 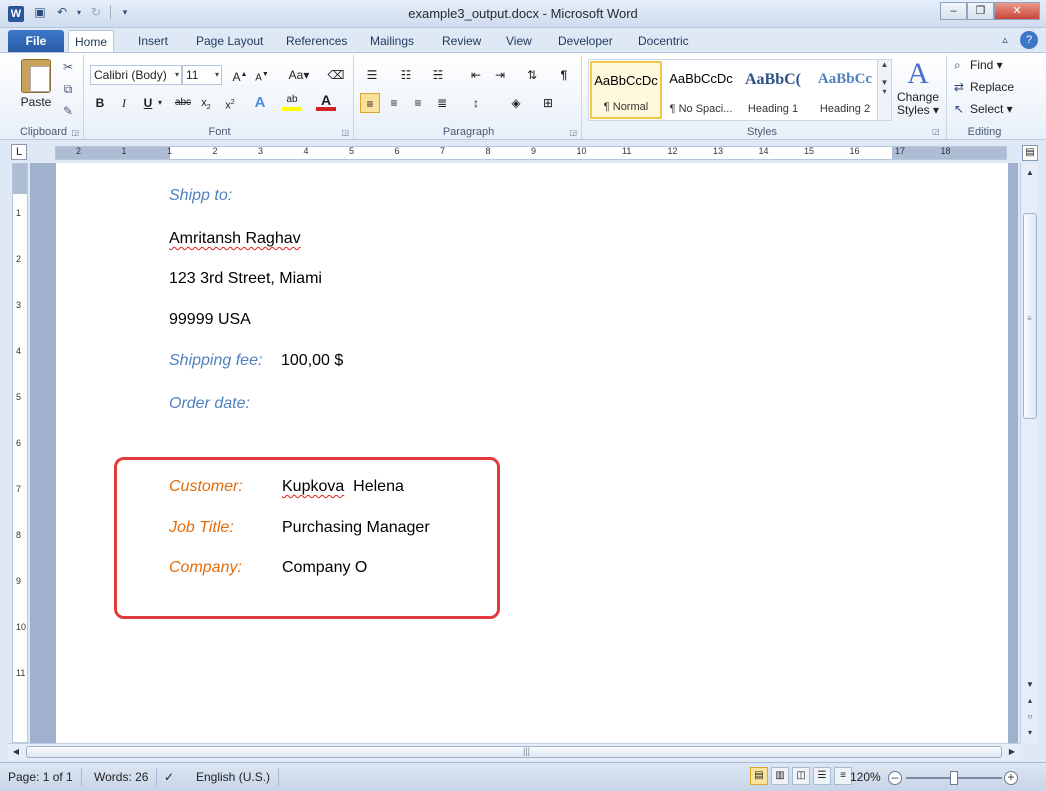 I want to click on replace-button: ⇄ Replace, so click(x=984, y=87).